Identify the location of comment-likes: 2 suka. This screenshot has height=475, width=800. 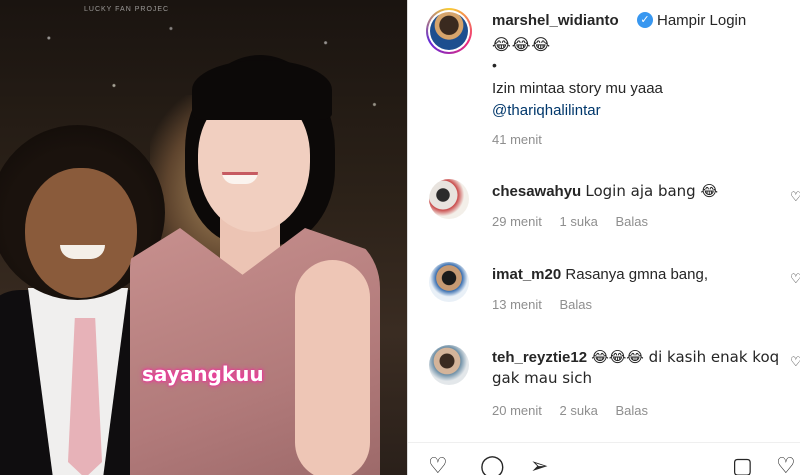
(579, 410).